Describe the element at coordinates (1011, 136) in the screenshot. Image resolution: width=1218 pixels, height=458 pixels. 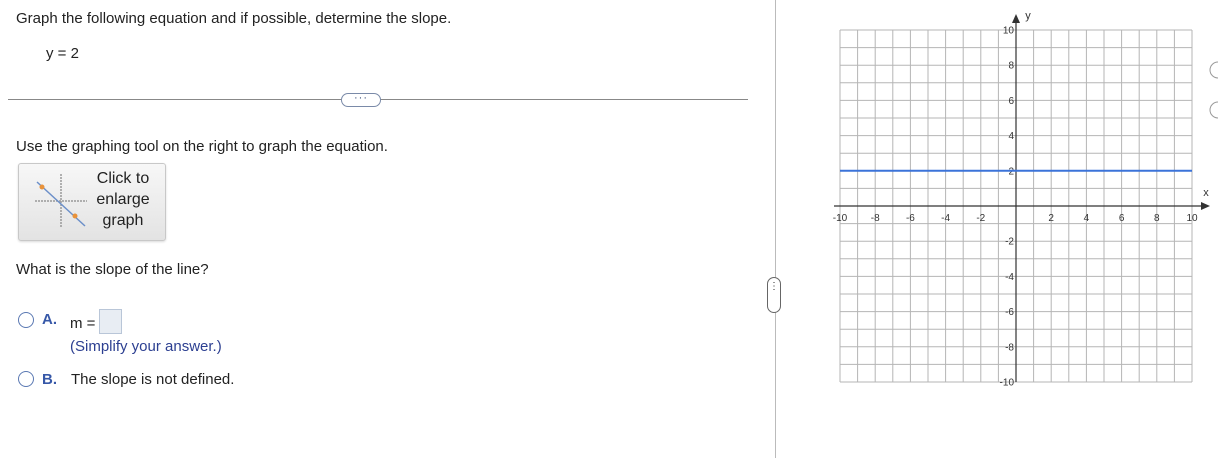
I see `y-tick-label: 4` at that location.